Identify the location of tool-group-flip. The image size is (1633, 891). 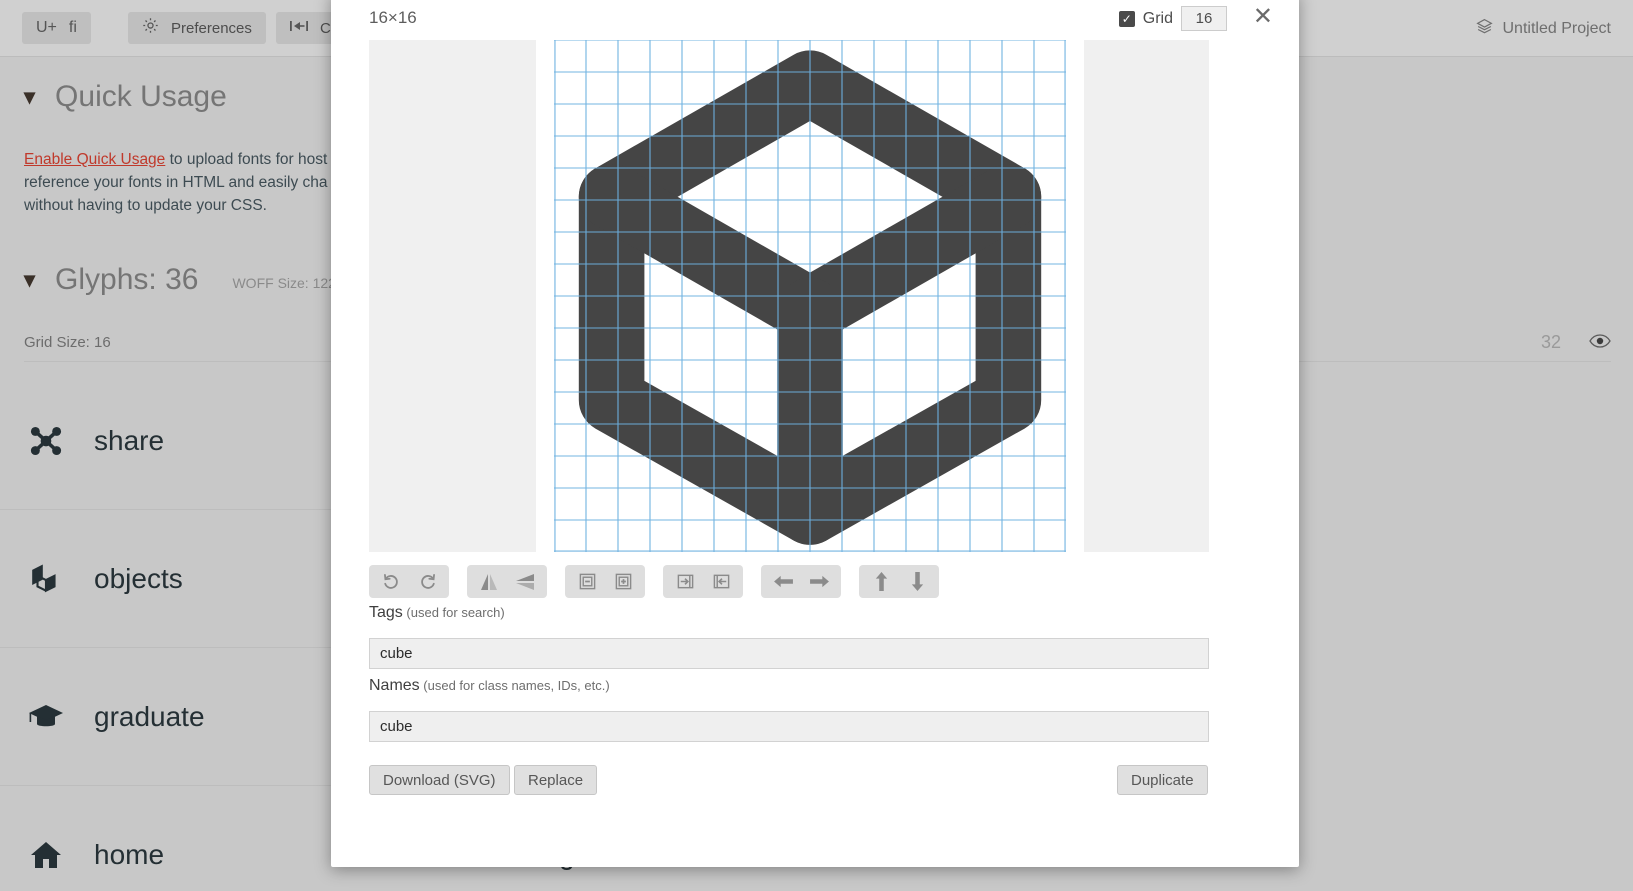
(507, 581).